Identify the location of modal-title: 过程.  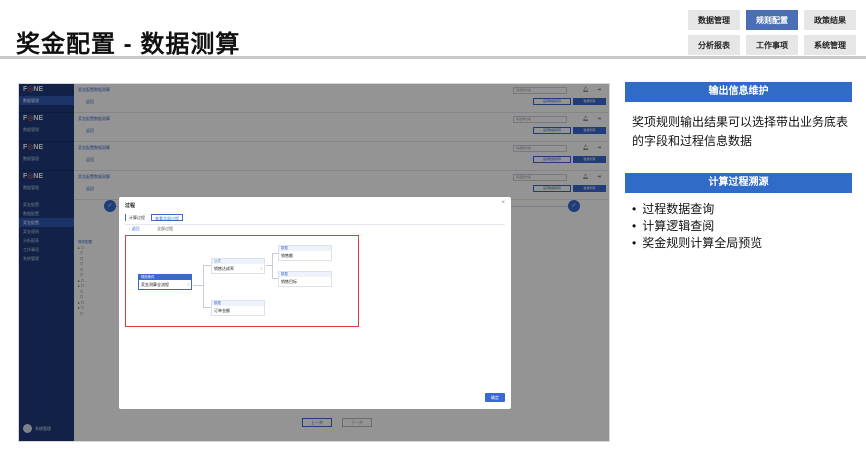
(130, 206).